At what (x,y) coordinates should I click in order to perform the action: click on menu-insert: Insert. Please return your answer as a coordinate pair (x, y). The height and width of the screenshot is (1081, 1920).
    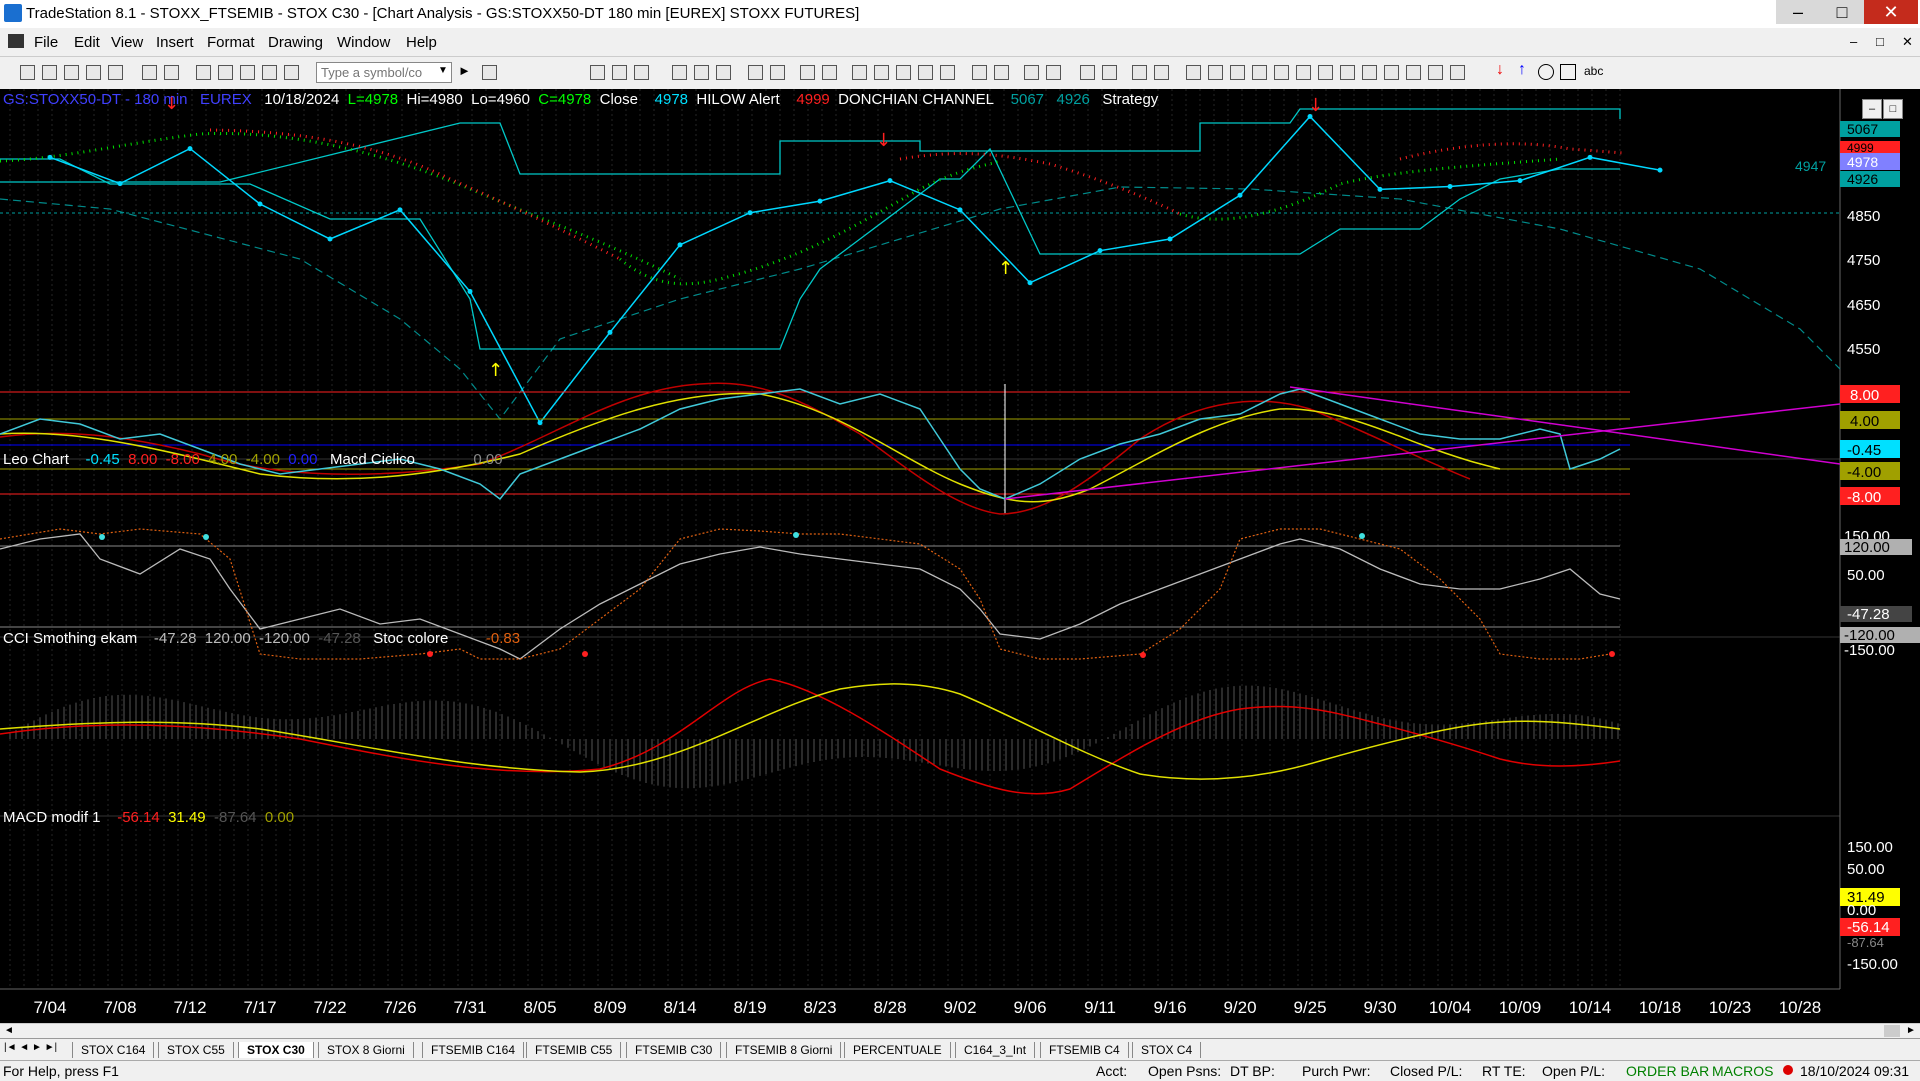
    Looking at the image, I should click on (175, 42).